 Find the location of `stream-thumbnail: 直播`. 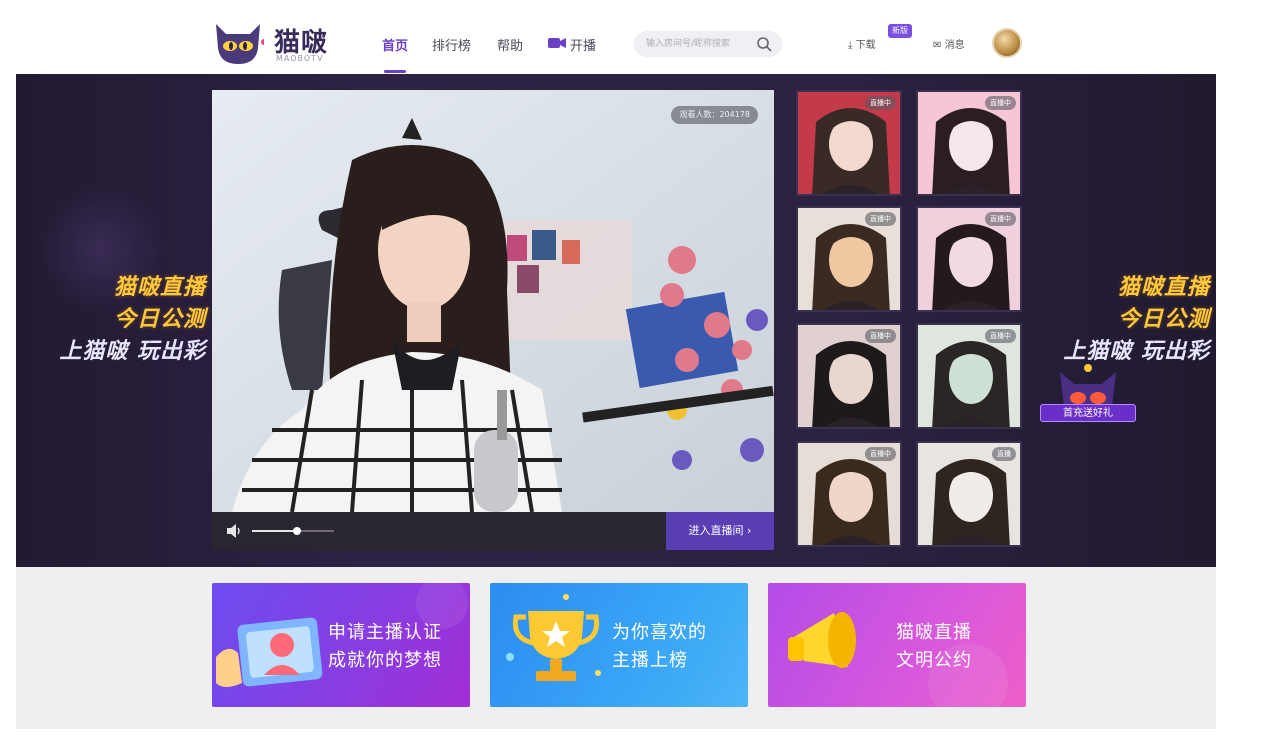

stream-thumbnail: 直播 is located at coordinates (969, 494).